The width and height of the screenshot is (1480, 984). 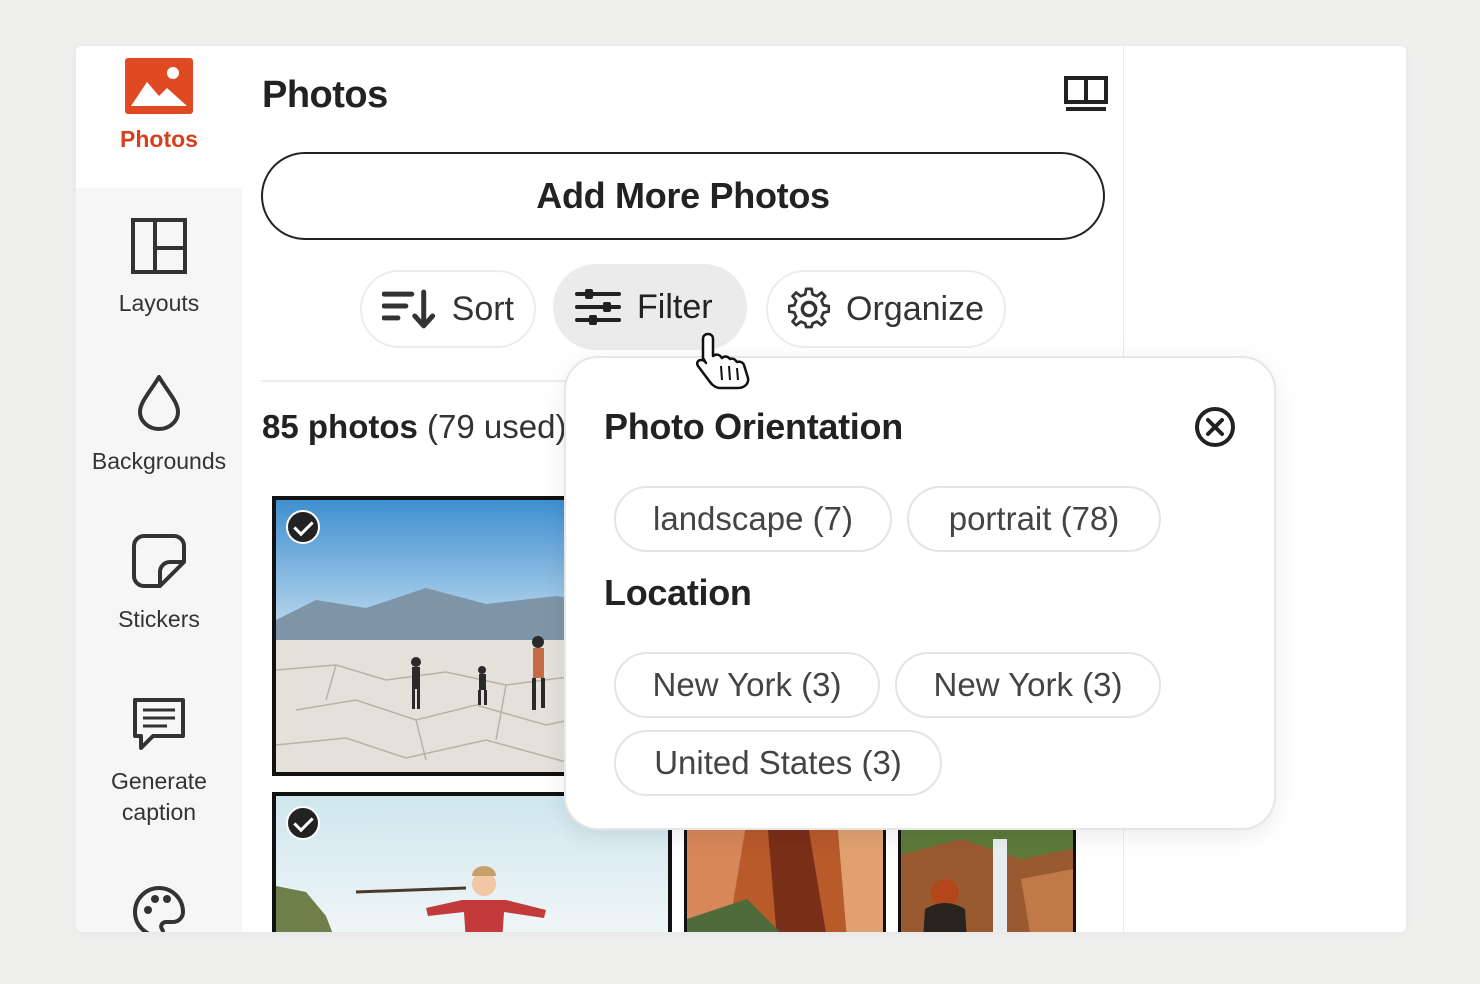 What do you see at coordinates (778, 763) in the screenshot?
I see `chip-location: United States (3)` at bounding box center [778, 763].